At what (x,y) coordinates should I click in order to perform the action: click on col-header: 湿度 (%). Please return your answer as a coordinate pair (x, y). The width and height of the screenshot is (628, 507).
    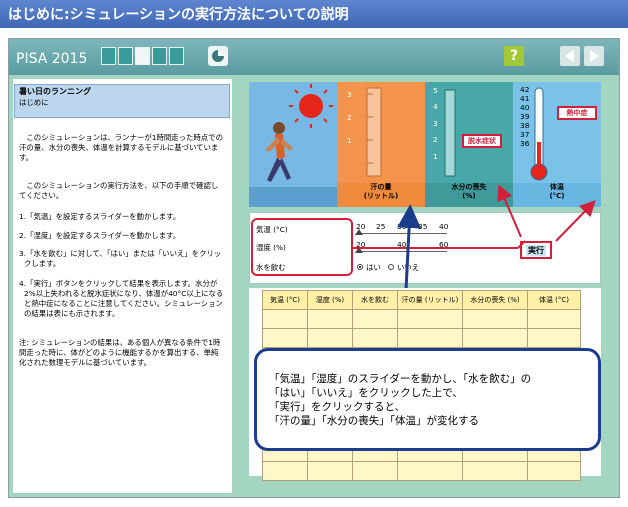
    Looking at the image, I should click on (330, 300).